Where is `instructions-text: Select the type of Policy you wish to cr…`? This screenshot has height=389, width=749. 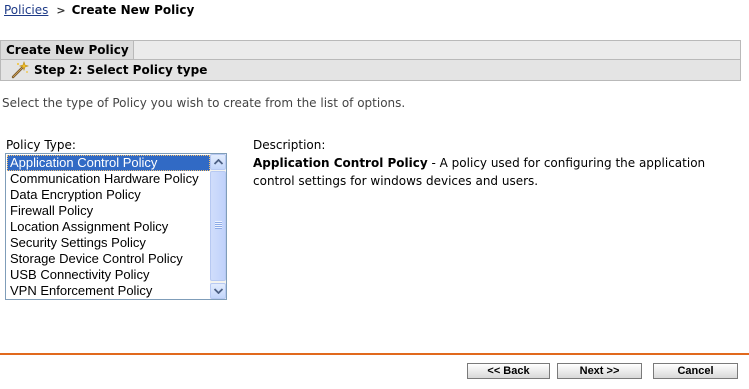
instructions-text: Select the type of Policy you wish to cr… is located at coordinates (204, 103).